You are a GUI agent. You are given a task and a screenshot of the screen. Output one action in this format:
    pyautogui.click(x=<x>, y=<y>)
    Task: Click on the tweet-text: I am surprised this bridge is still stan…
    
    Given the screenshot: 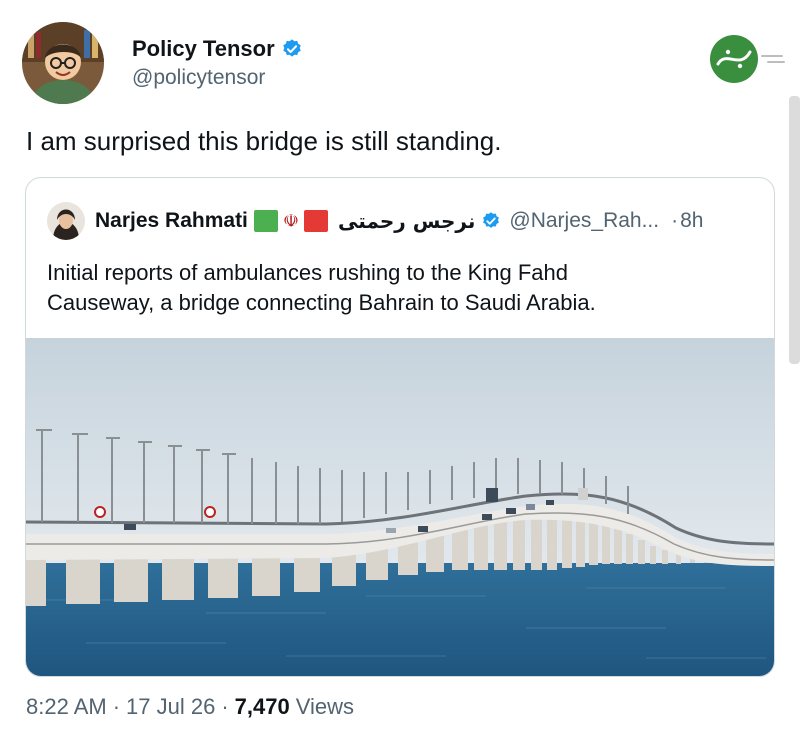 What is the action you would take?
    pyautogui.click(x=264, y=141)
    